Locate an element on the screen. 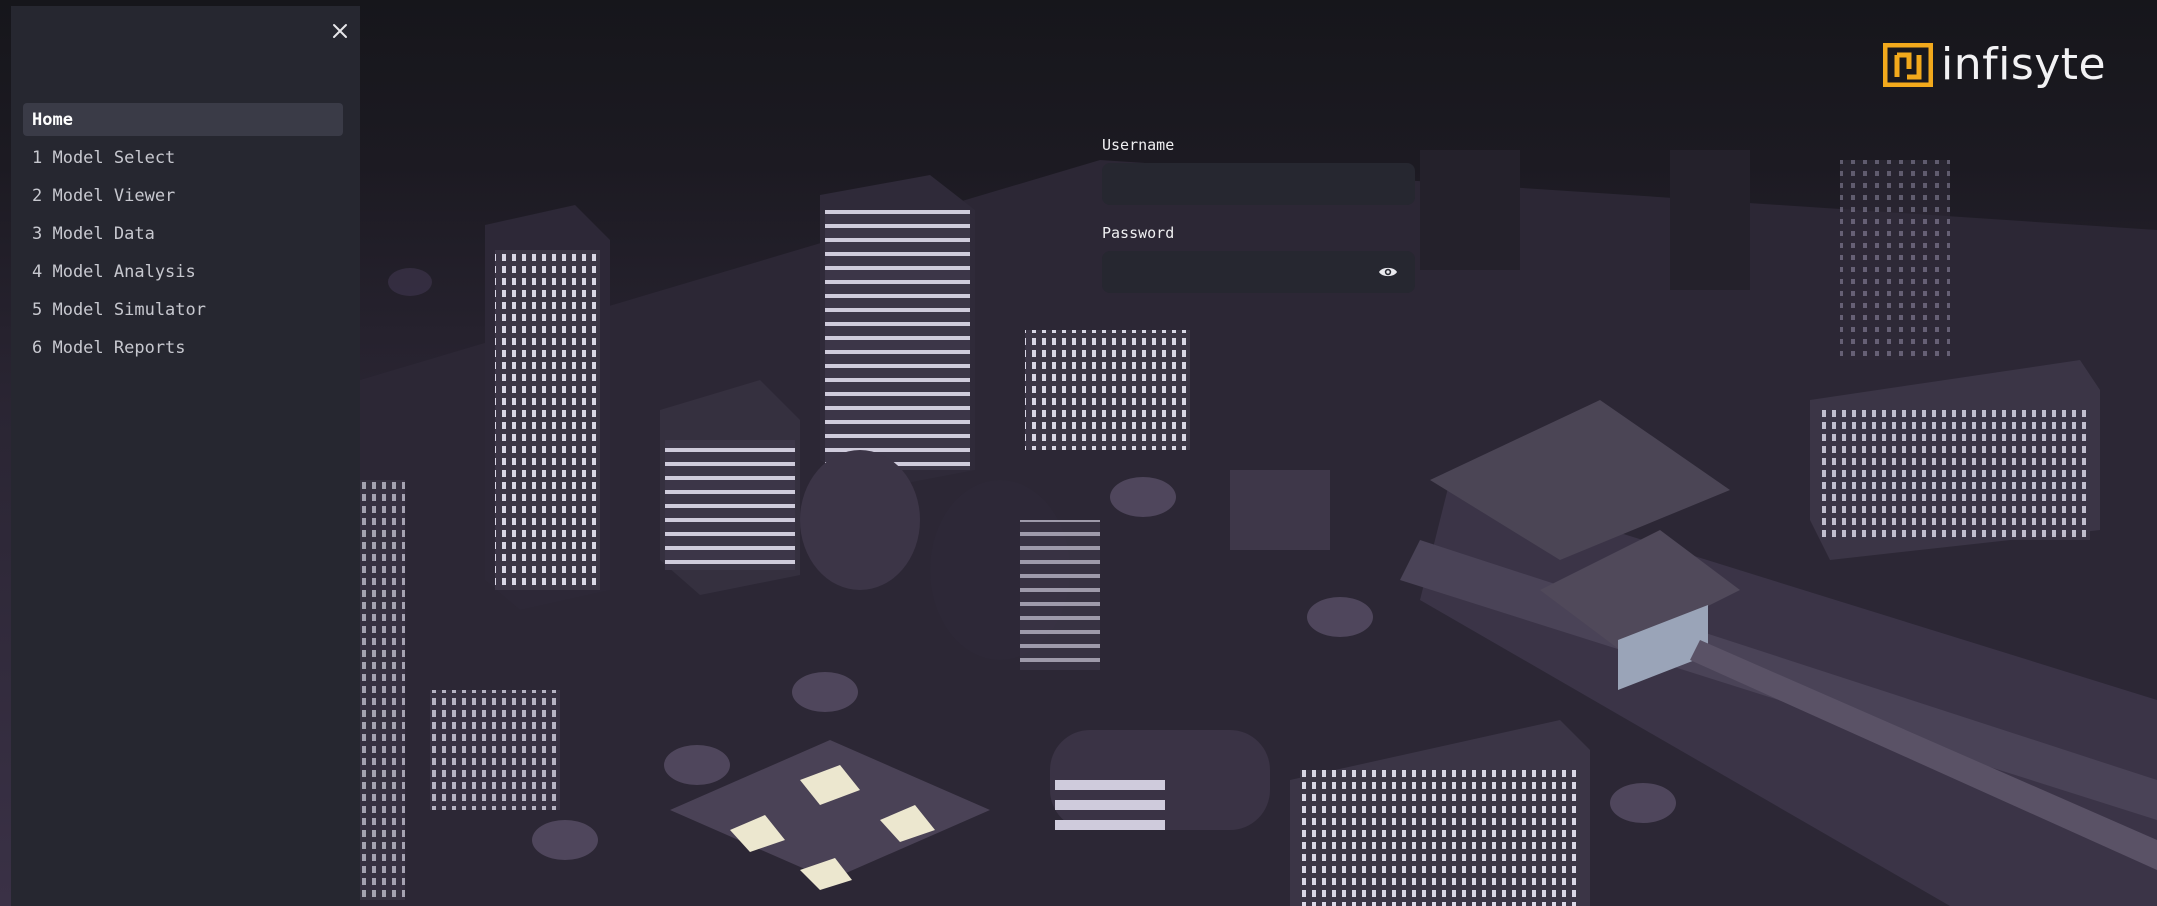  toggle-password-visibility-button is located at coordinates (1388, 272).